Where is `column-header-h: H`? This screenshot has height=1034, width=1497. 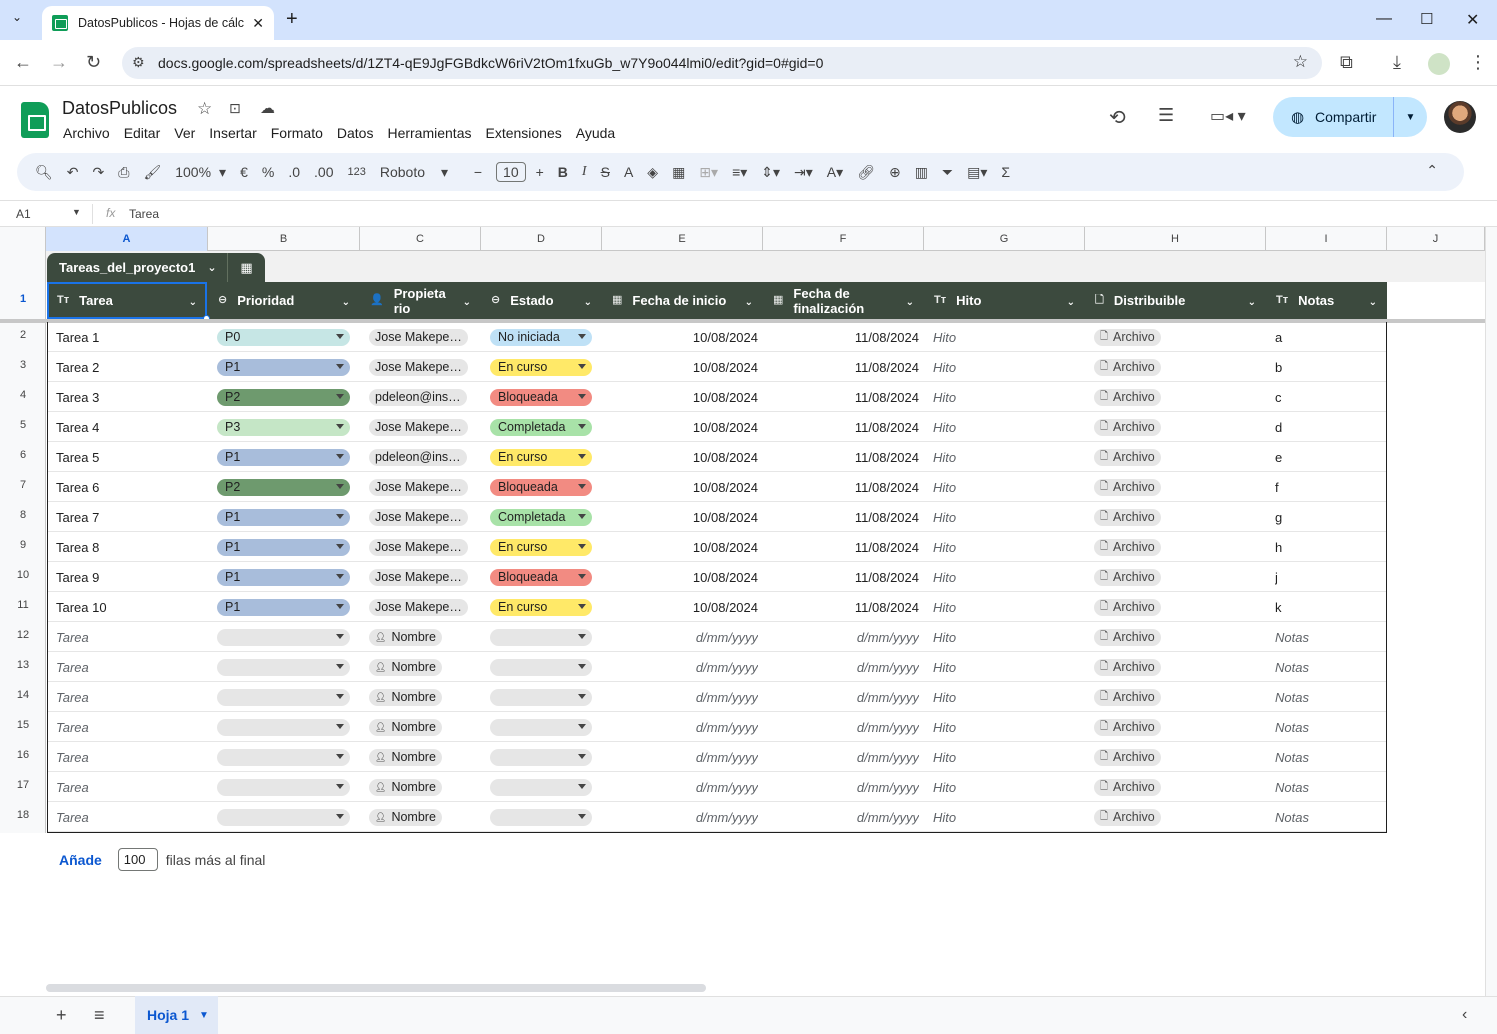 column-header-h: H is located at coordinates (1175, 239).